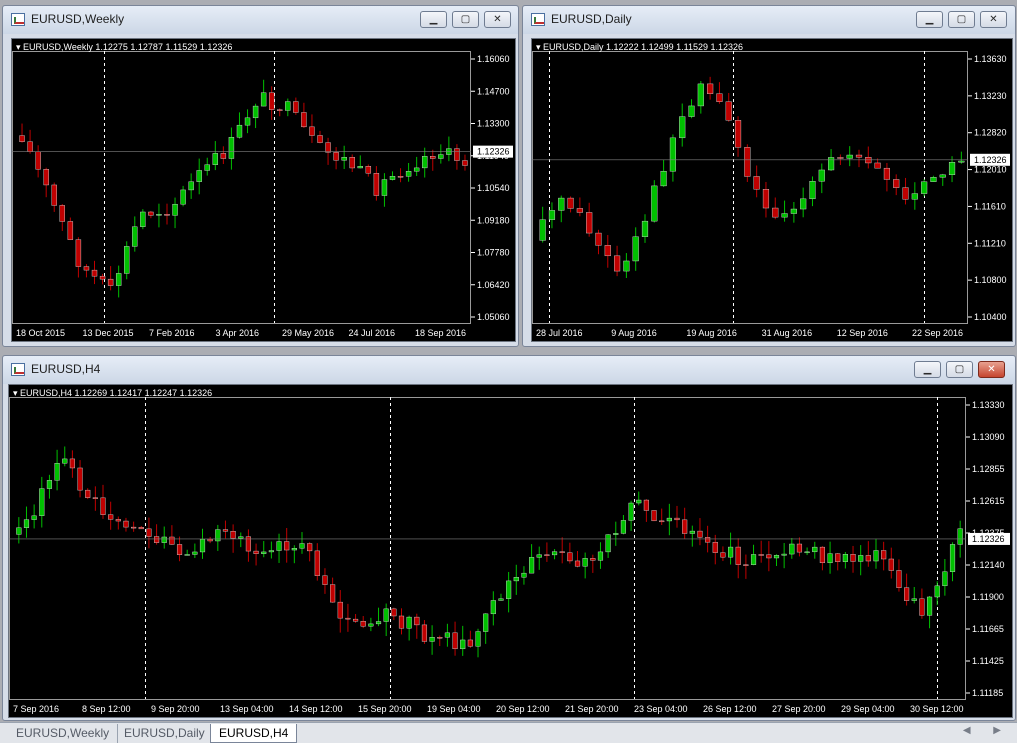 The image size is (1017, 743). Describe the element at coordinates (559, 333) in the screenshot. I see `date-label: 28 Jul 2016` at that location.